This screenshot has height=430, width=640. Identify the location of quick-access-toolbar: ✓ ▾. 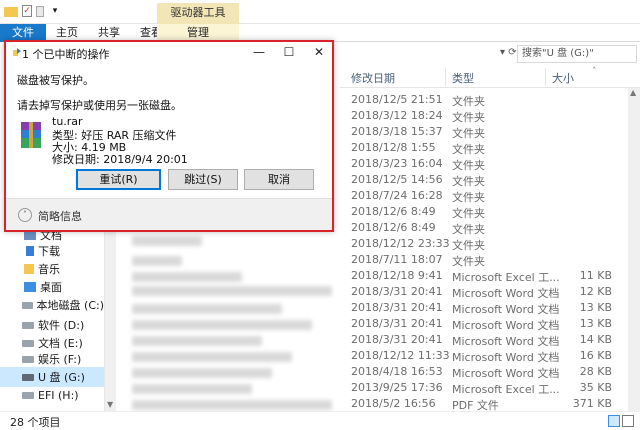
(33, 11).